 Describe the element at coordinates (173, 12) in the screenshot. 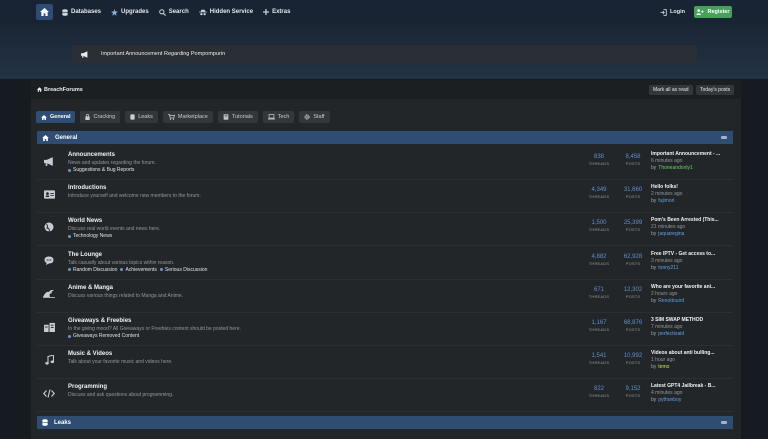

I see `nav-search: Search` at that location.